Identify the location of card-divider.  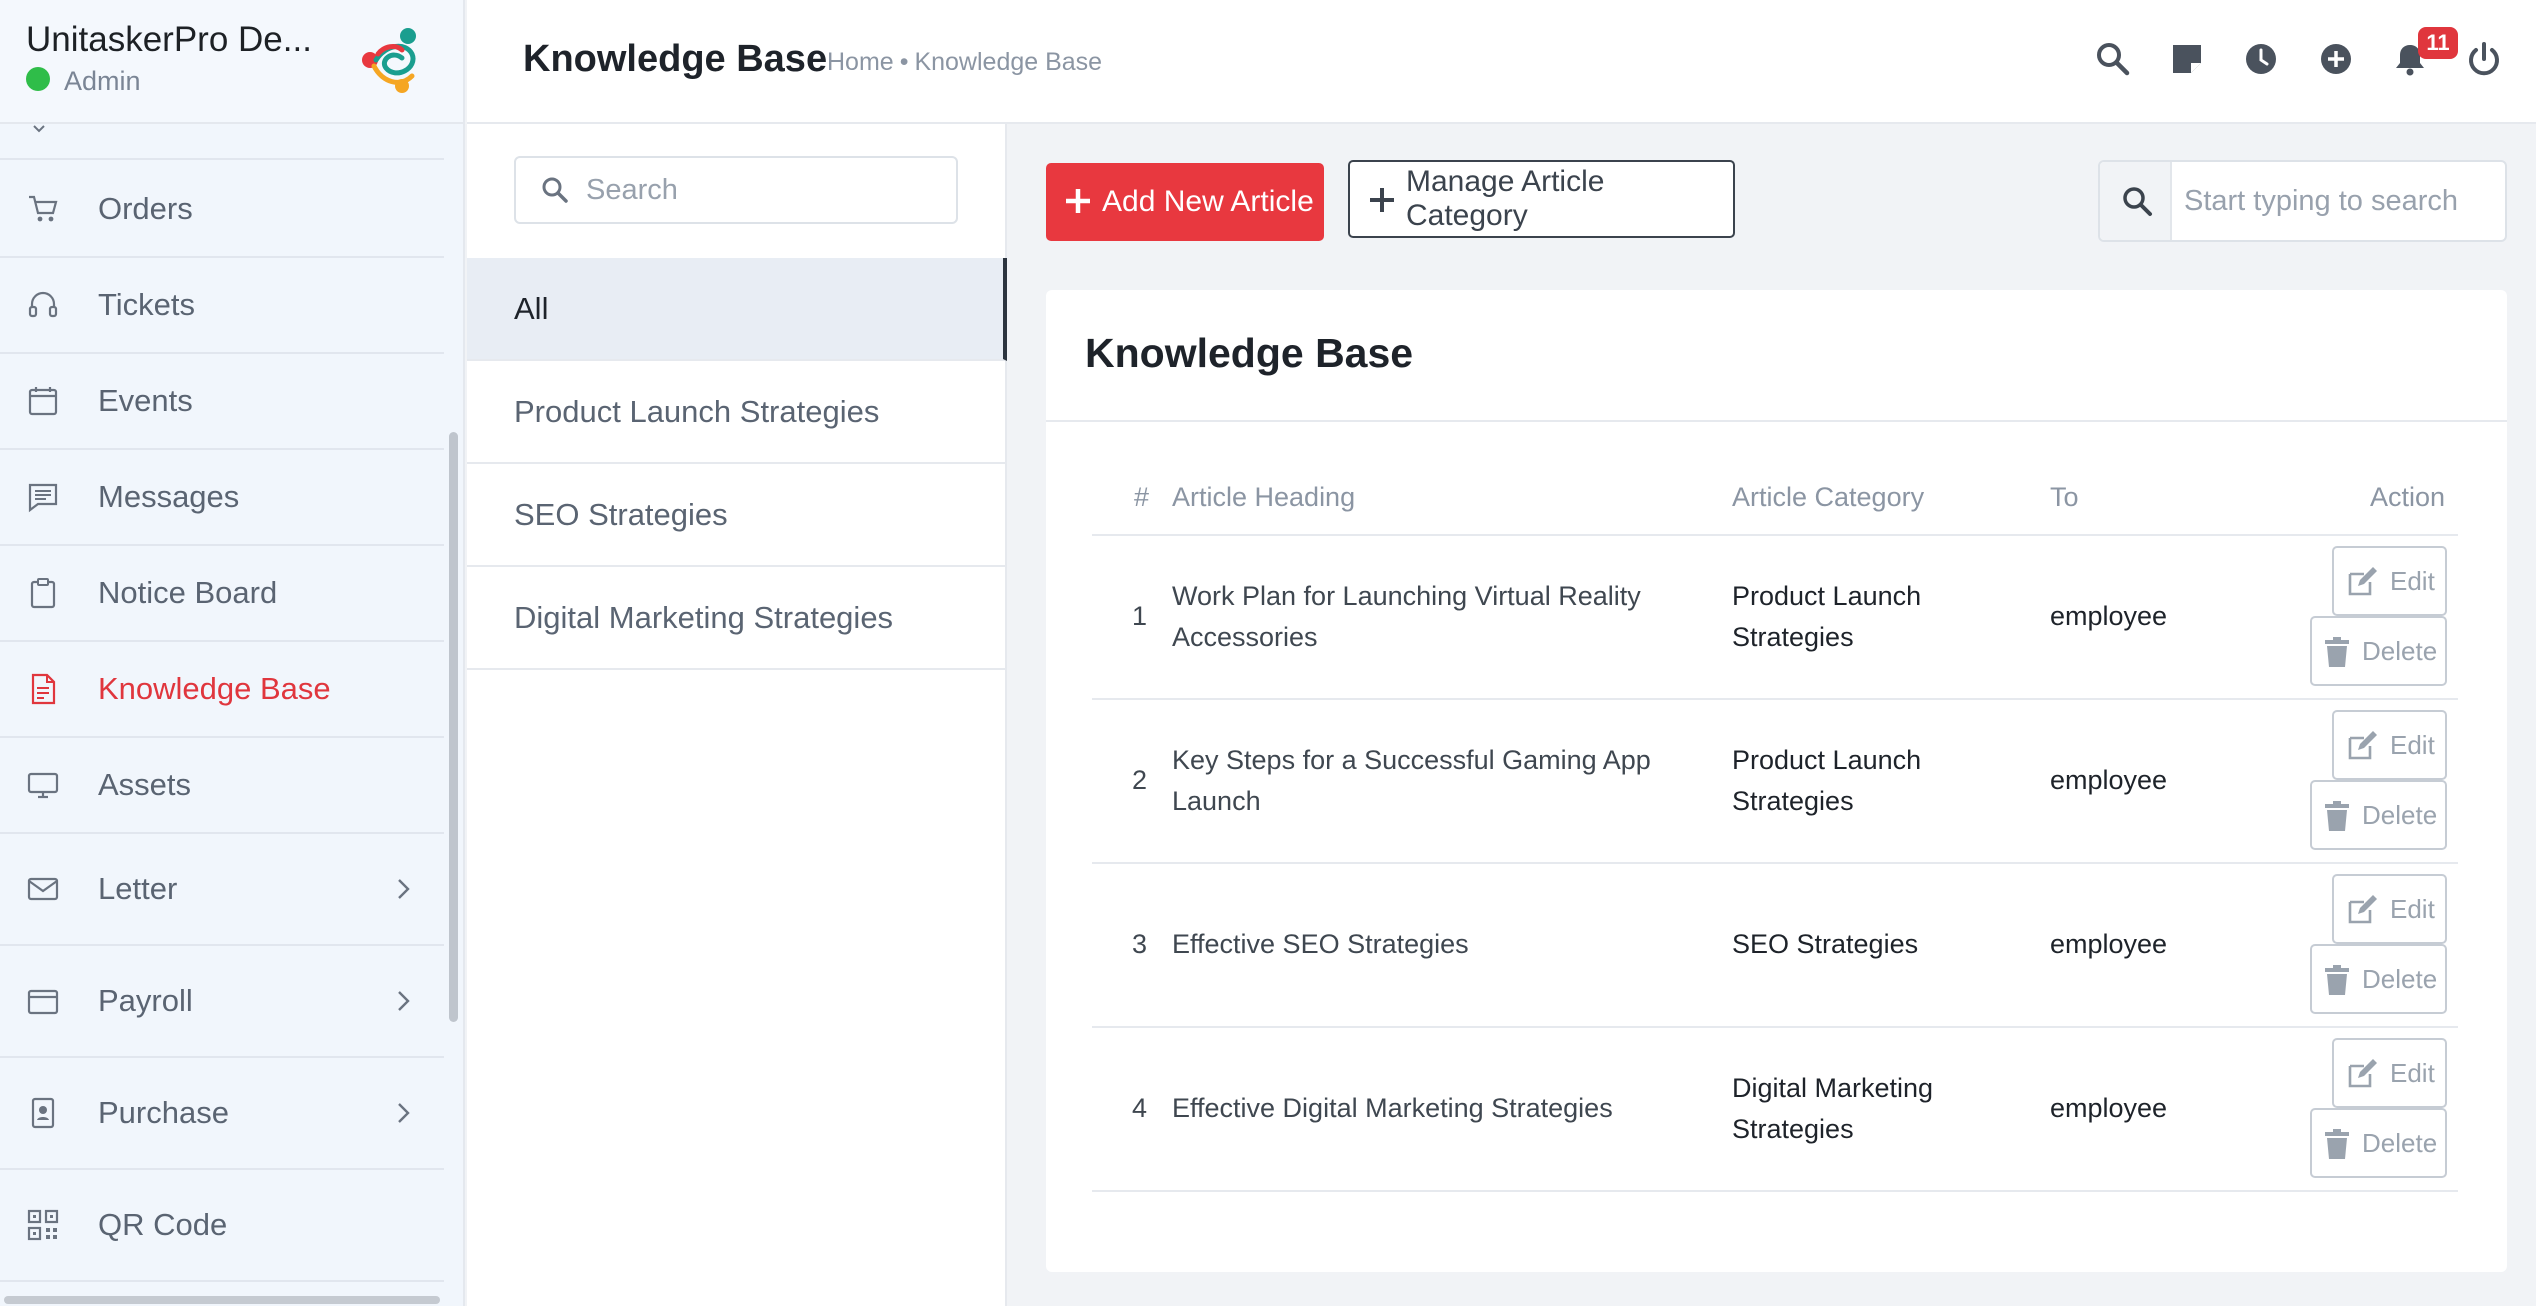
(1776, 421).